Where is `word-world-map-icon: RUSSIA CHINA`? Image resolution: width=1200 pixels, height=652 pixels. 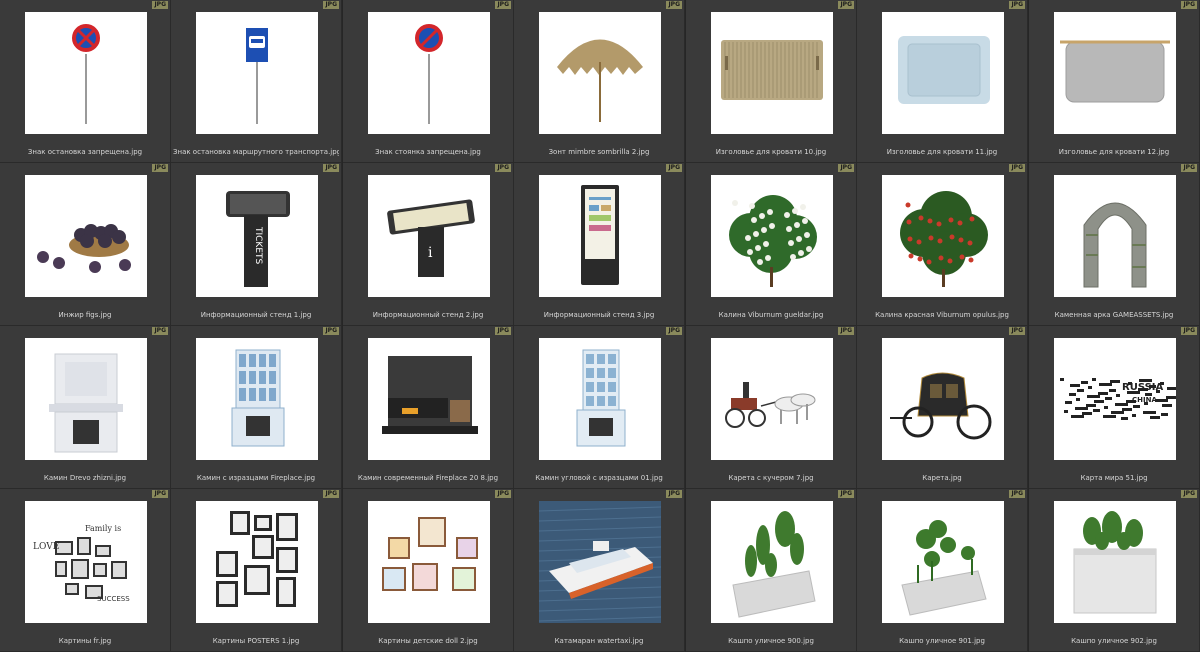 word-world-map-icon: RUSSIA CHINA is located at coordinates (1115, 399).